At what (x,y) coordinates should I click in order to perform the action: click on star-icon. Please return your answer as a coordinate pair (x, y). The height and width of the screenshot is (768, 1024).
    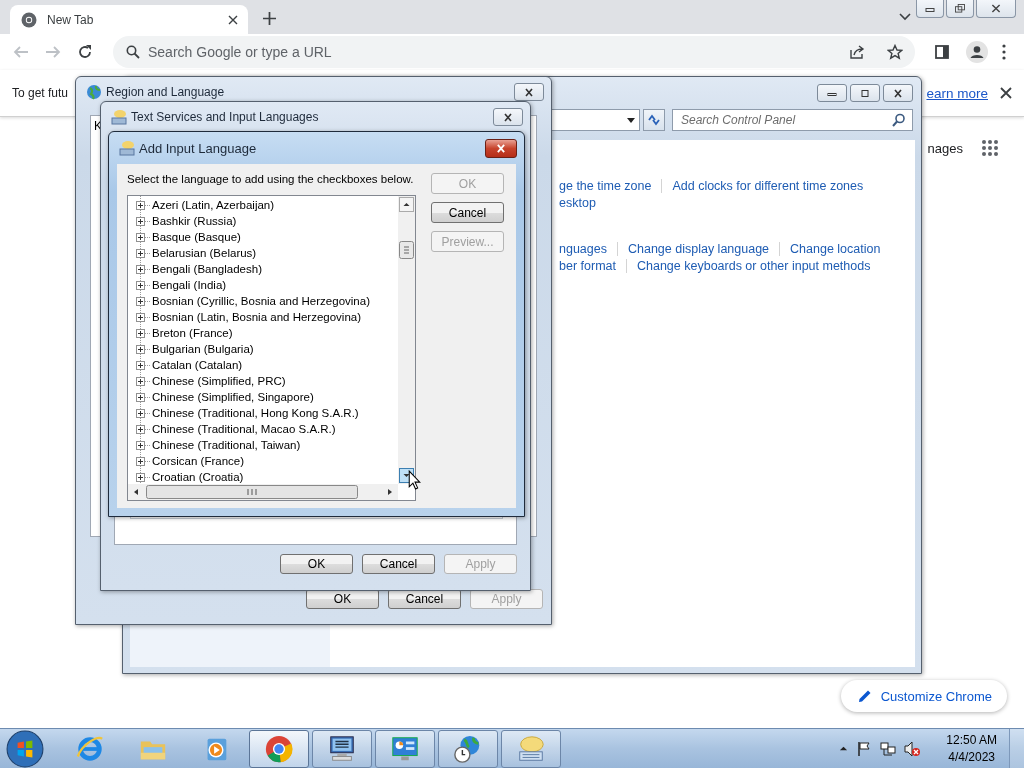
    Looking at the image, I should click on (895, 52).